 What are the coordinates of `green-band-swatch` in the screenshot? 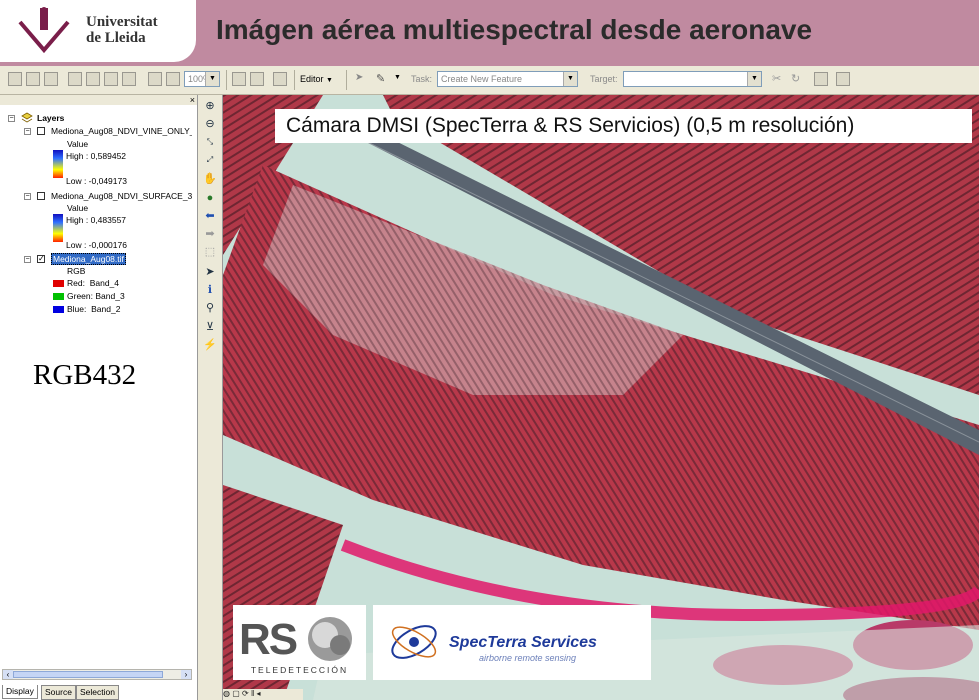 It's located at (58, 296).